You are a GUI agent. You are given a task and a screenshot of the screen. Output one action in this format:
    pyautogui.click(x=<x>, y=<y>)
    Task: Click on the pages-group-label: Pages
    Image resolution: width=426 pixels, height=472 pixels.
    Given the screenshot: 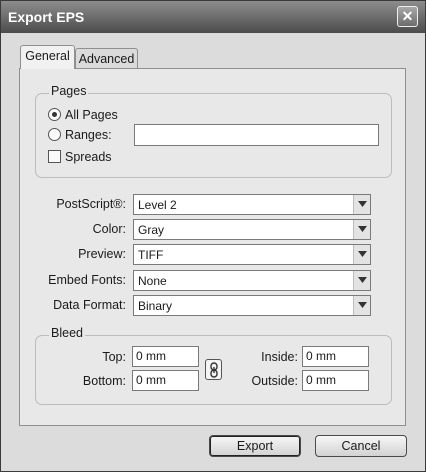 What is the action you would take?
    pyautogui.click(x=69, y=91)
    